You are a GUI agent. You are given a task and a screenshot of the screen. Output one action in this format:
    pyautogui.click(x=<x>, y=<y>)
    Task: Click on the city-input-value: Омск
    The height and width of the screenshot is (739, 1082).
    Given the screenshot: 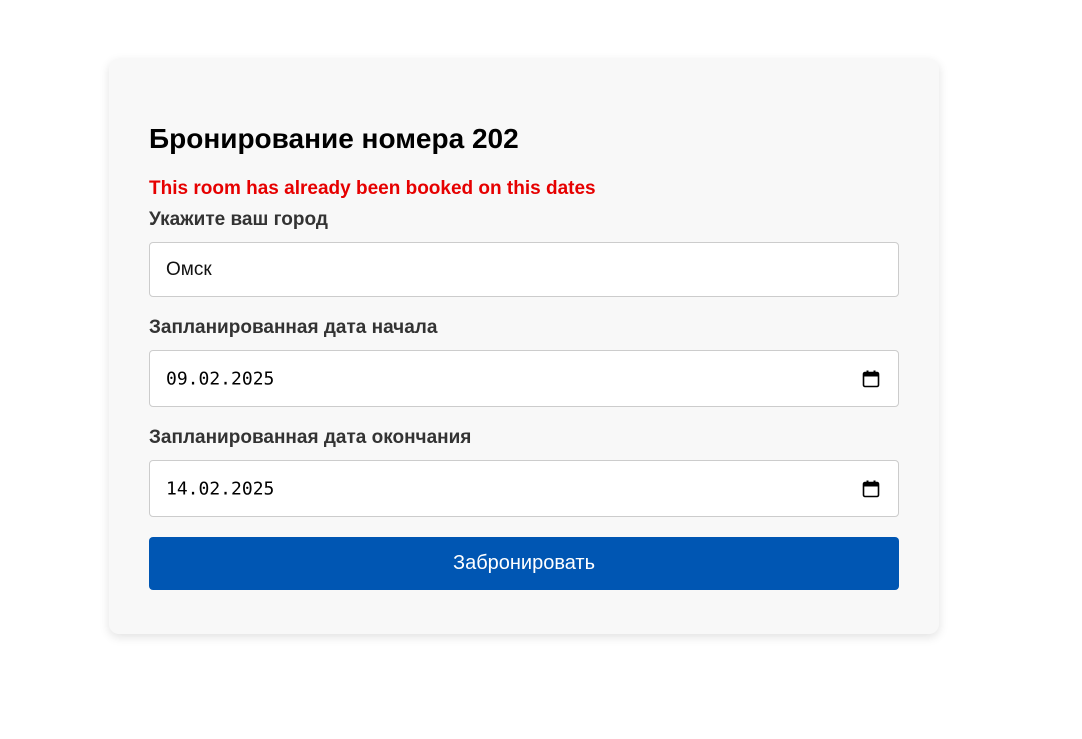 What is the action you would take?
    pyautogui.click(x=189, y=269)
    